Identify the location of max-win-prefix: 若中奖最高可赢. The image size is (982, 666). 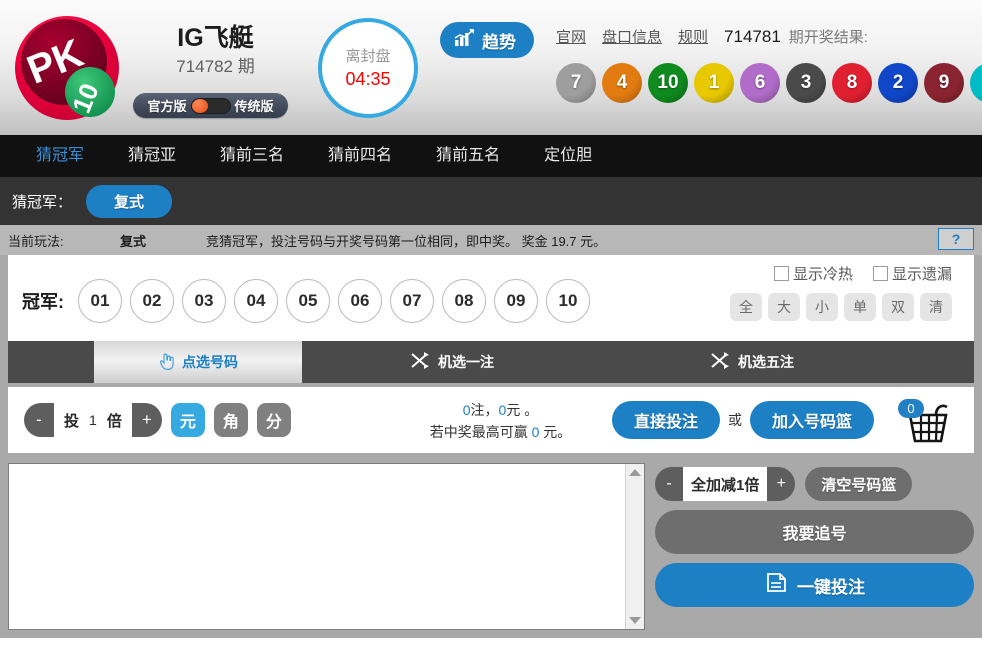
(480, 432).